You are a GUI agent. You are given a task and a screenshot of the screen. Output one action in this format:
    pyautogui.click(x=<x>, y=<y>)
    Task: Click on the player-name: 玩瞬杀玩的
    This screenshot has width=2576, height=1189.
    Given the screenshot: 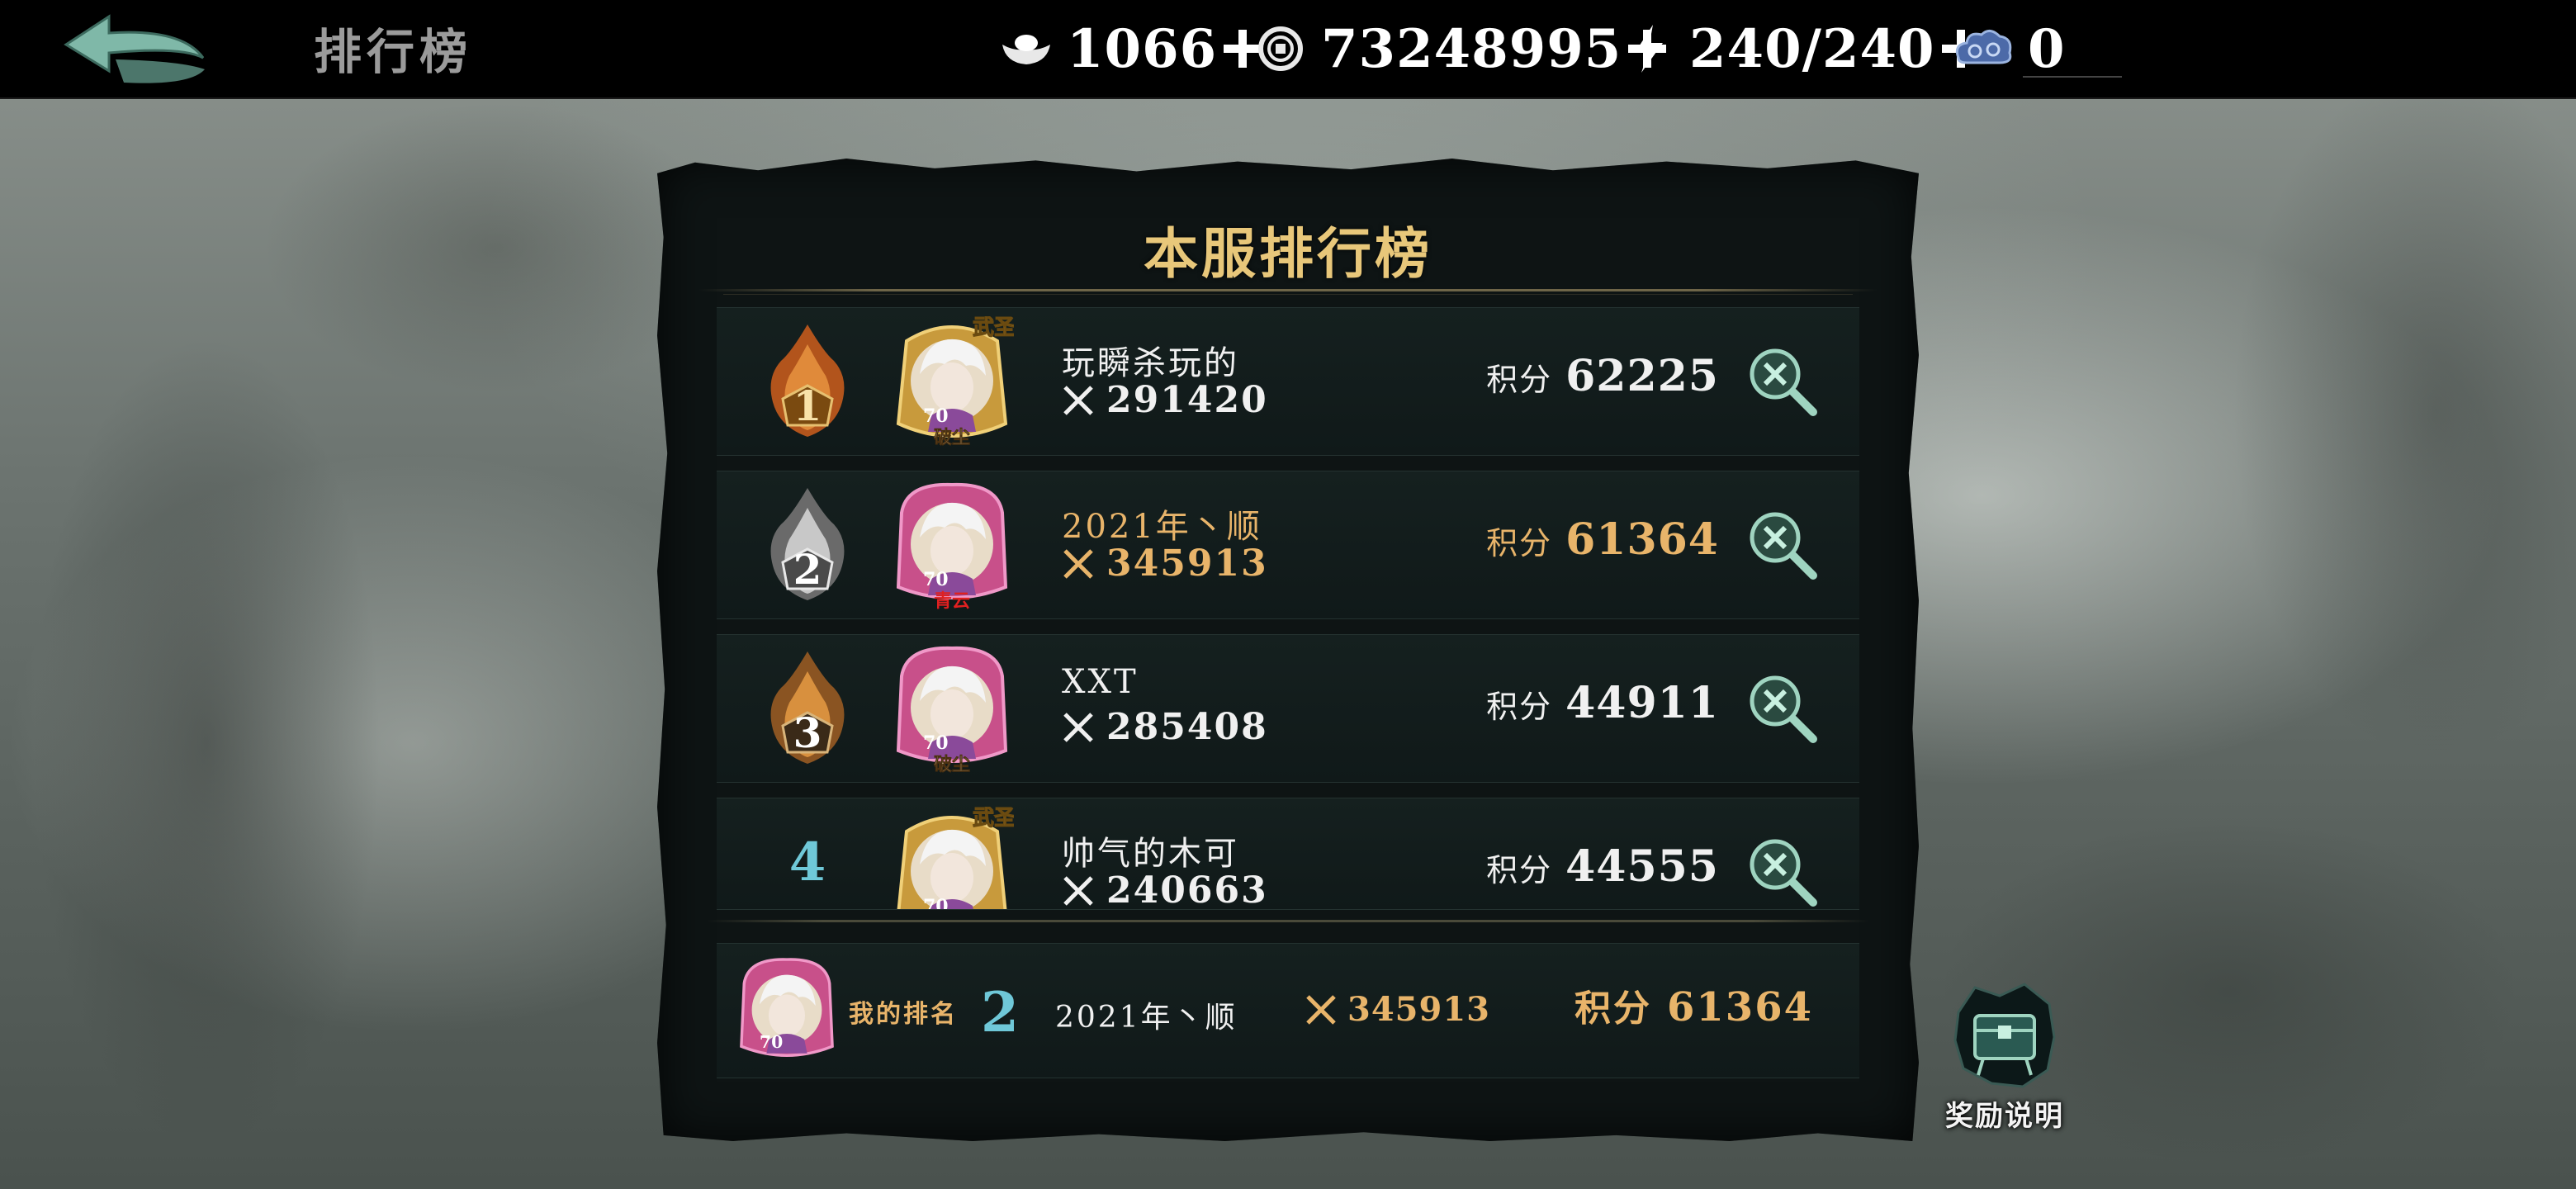 What is the action you would take?
    pyautogui.click(x=1150, y=363)
    